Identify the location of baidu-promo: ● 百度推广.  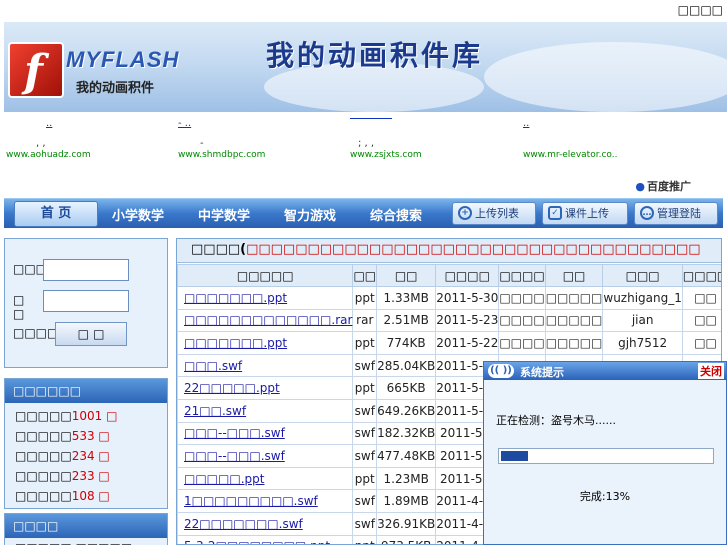
(663, 186).